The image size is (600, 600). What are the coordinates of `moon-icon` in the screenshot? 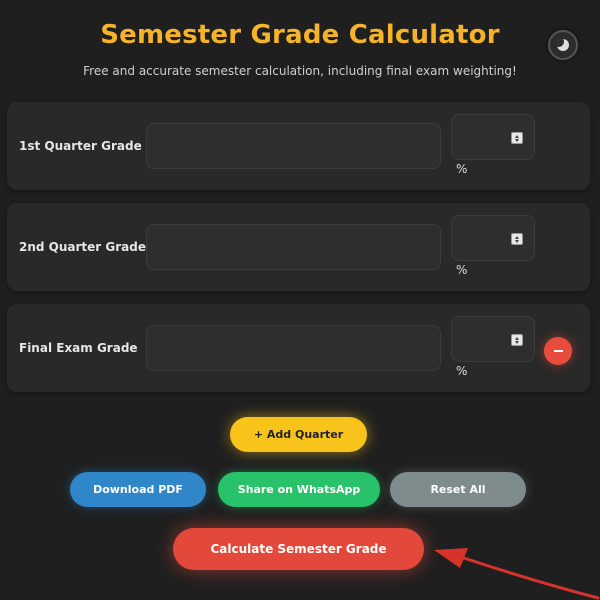 It's located at (563, 45).